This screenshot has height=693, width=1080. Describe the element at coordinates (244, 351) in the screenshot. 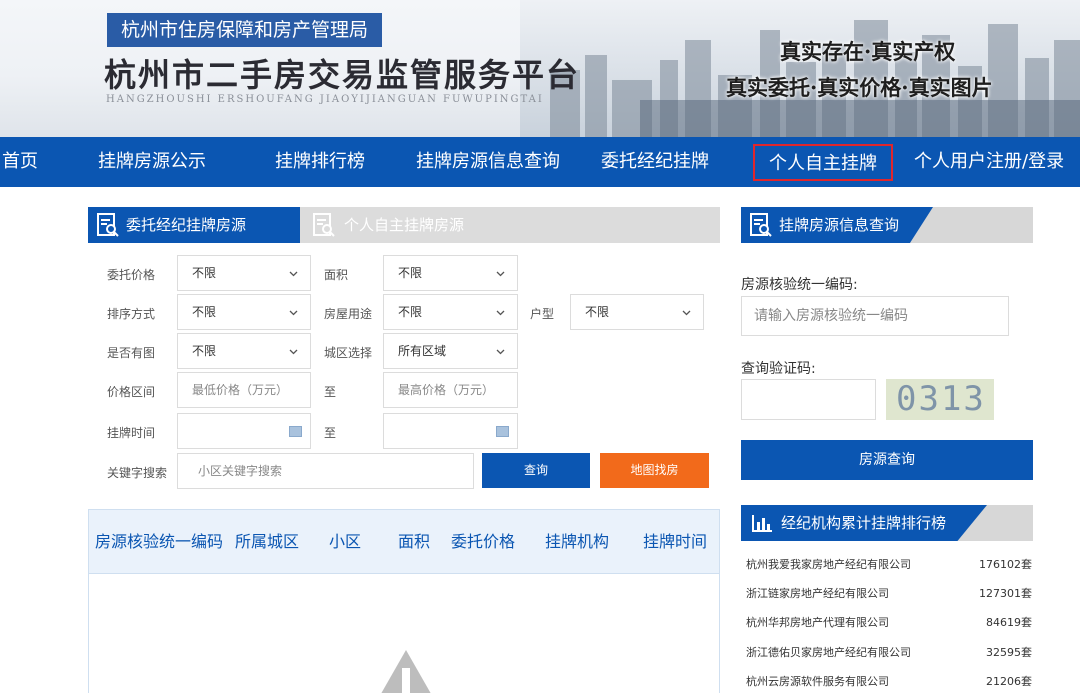

I see `image-select: 不限` at that location.